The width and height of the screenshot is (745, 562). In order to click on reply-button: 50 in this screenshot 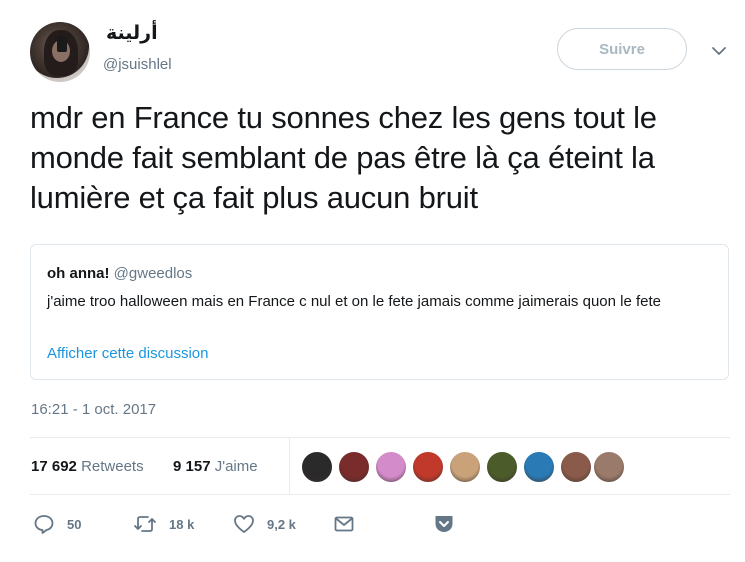, I will do `click(57, 524)`.